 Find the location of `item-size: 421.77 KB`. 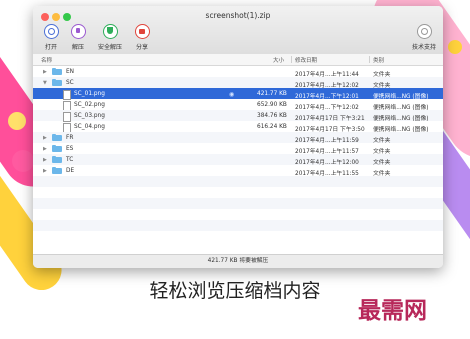

item-size: 421.77 KB is located at coordinates (272, 93).